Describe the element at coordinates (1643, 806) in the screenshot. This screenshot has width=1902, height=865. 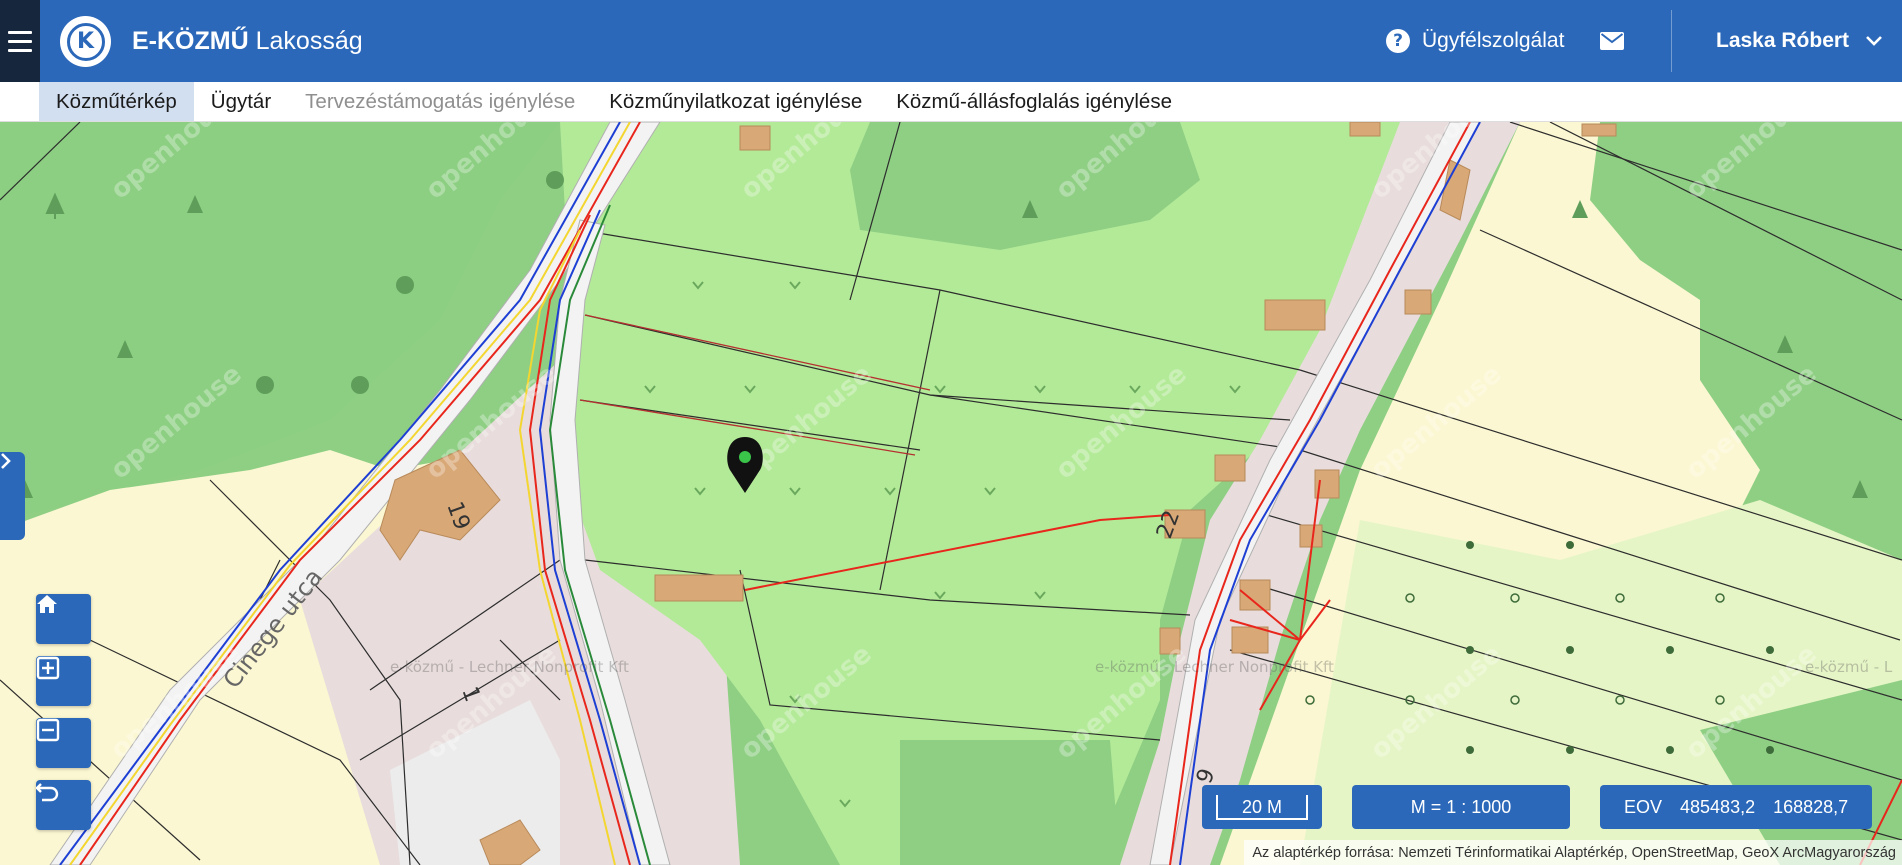
I see `coordinate-system-label: EOV` at that location.